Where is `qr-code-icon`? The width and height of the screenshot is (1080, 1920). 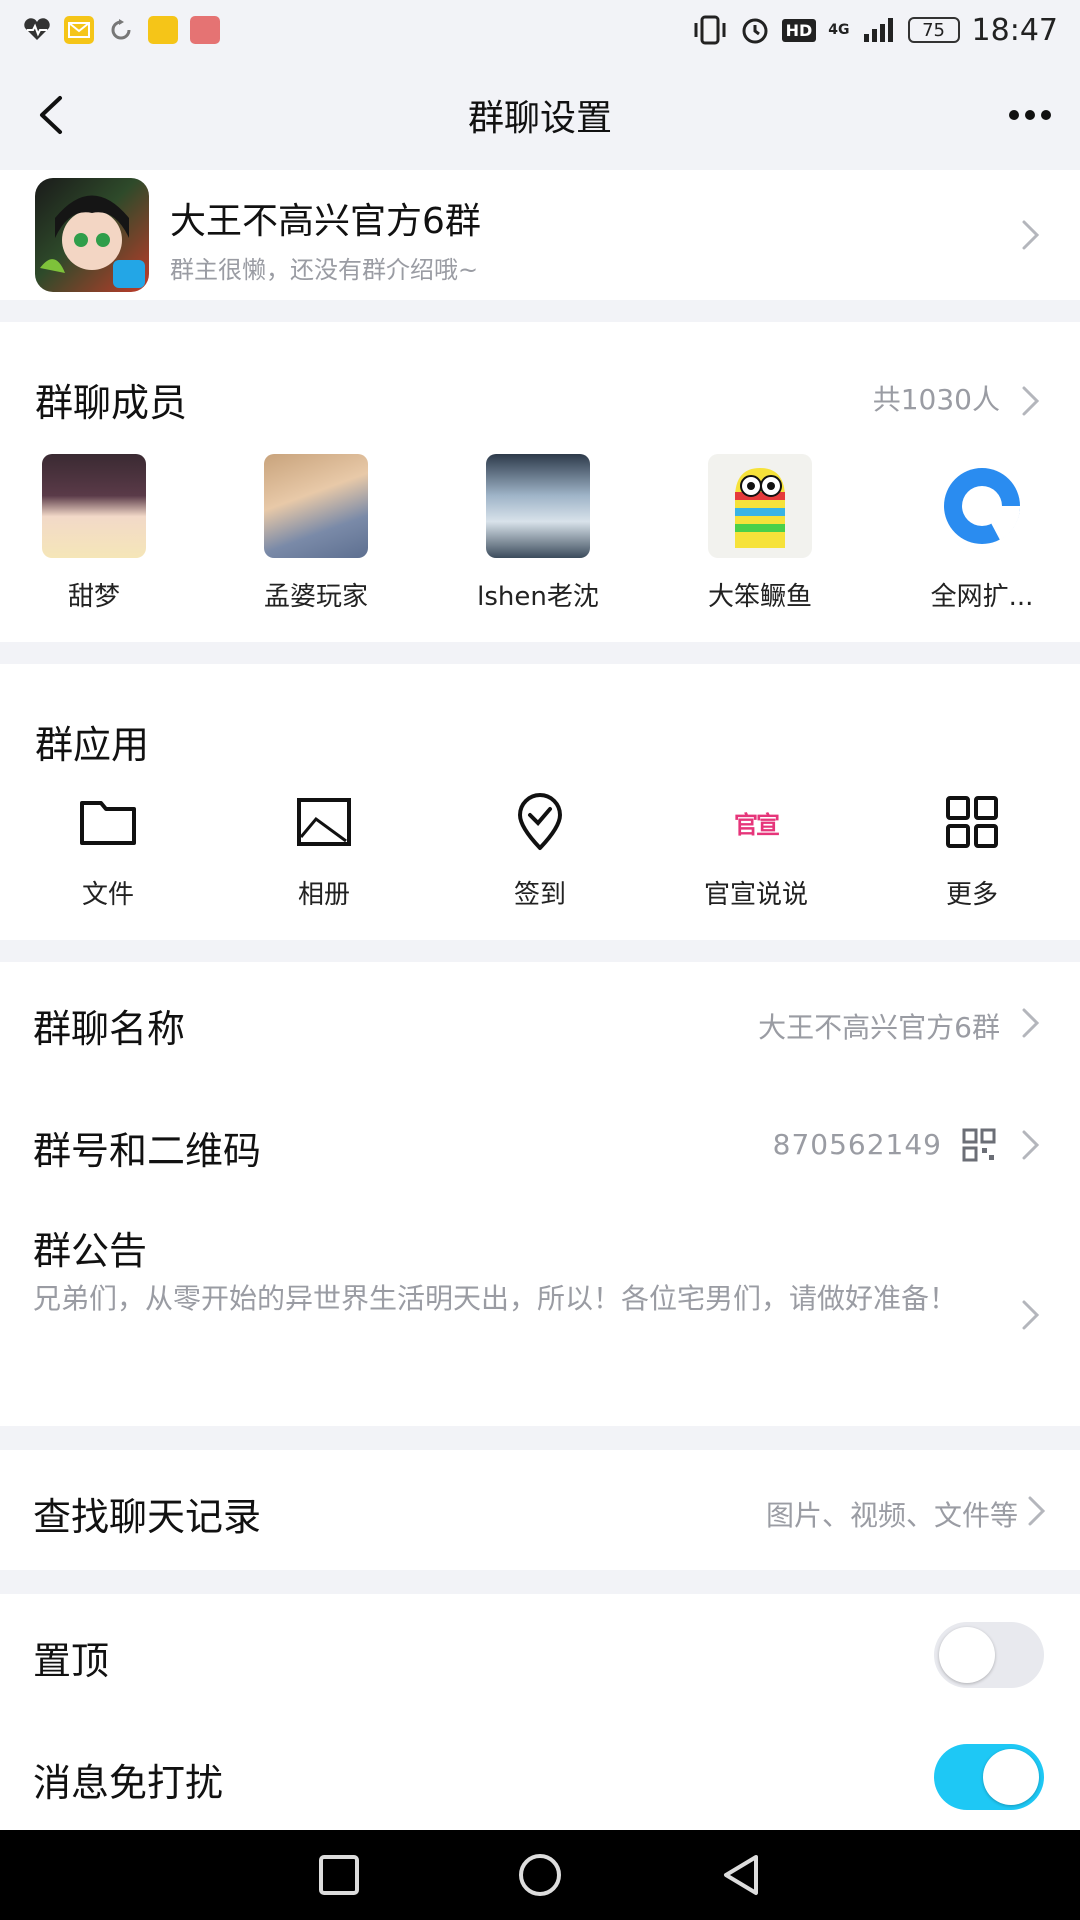
qr-code-icon is located at coordinates (979, 1145).